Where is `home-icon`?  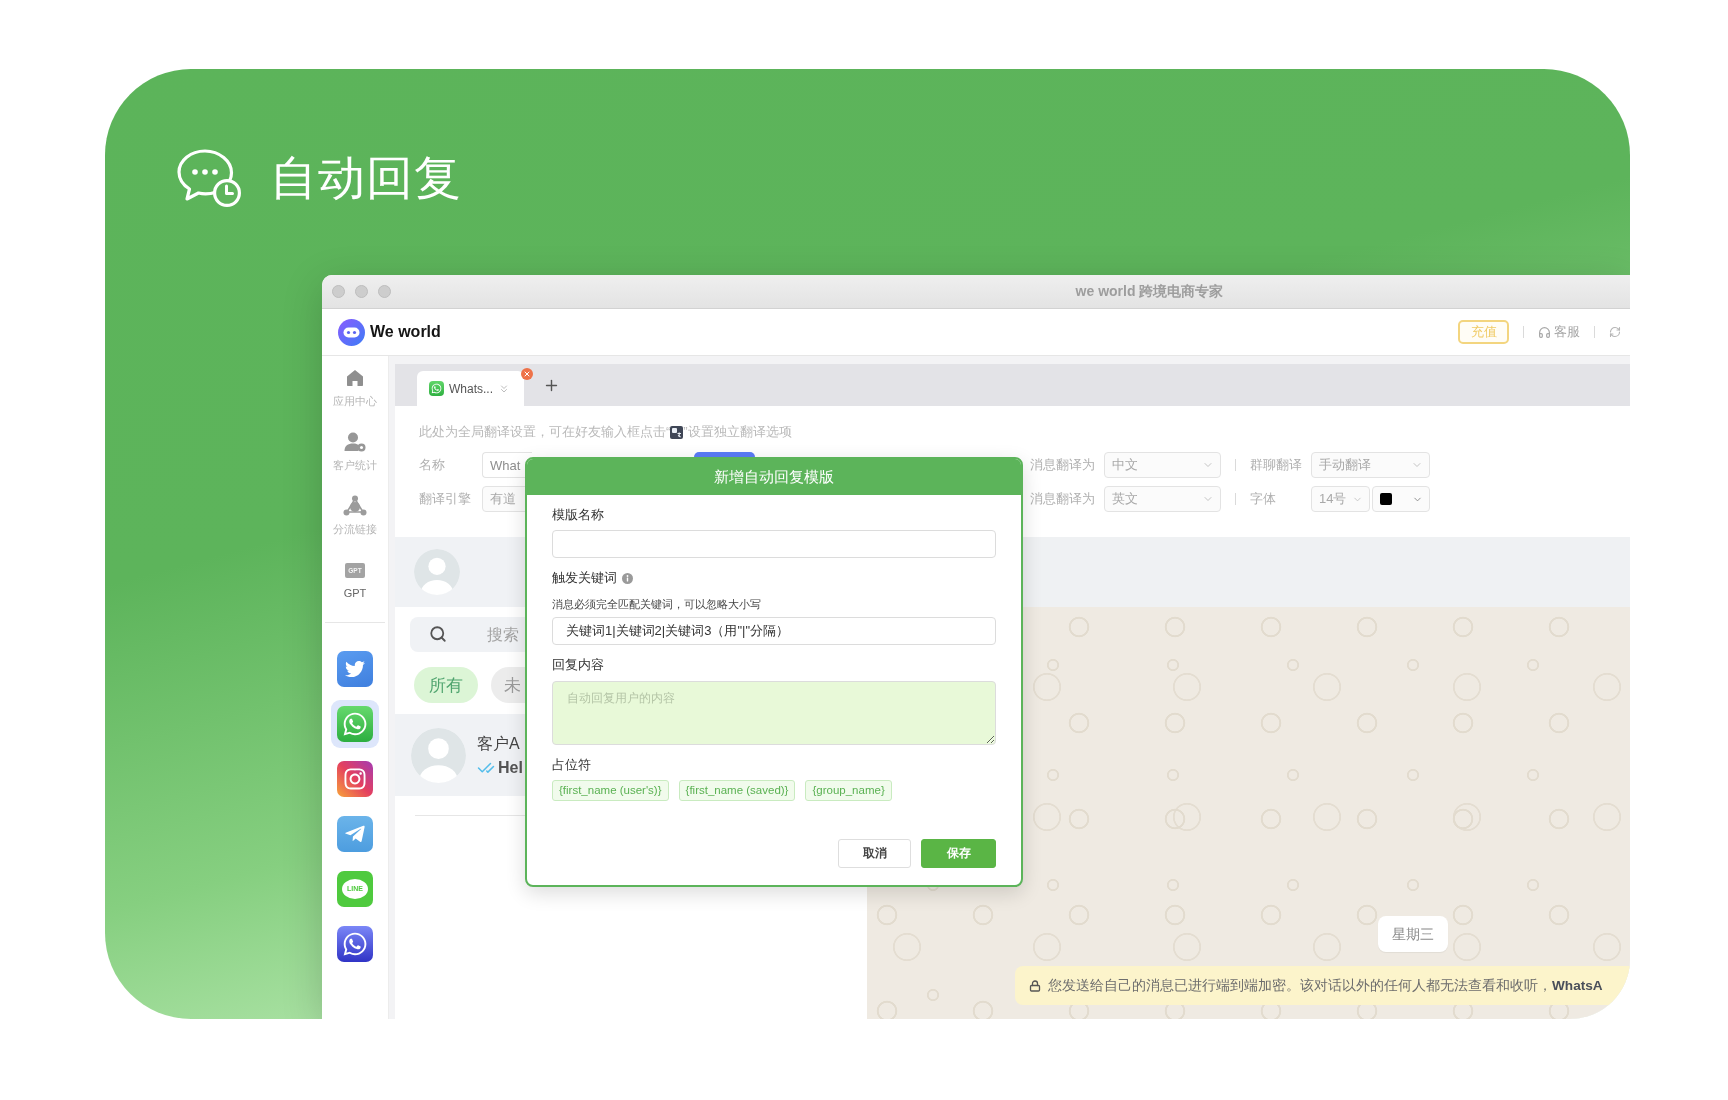 home-icon is located at coordinates (355, 378).